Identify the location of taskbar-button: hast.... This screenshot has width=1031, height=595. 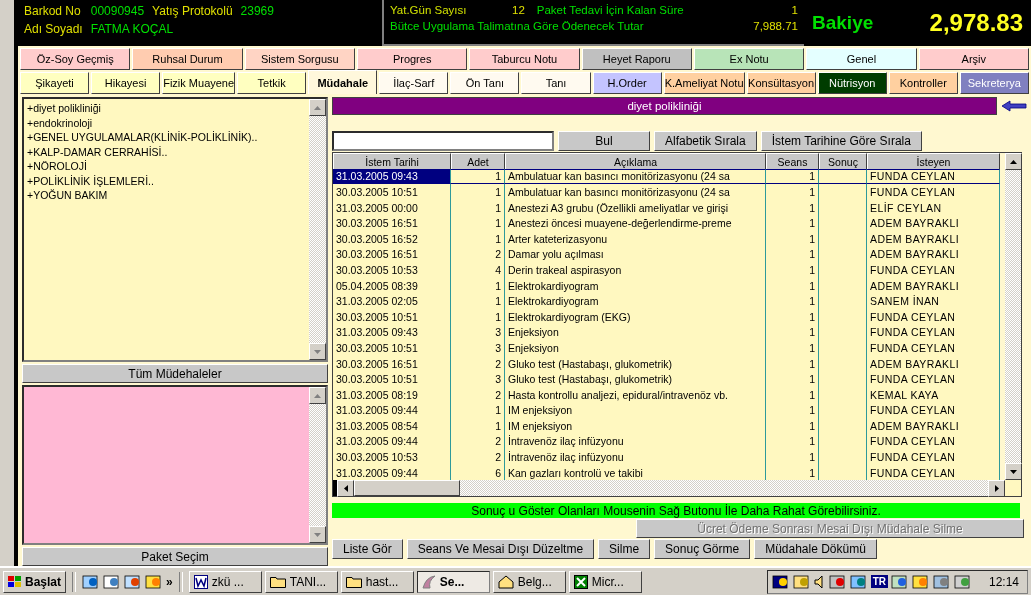
(377, 581).